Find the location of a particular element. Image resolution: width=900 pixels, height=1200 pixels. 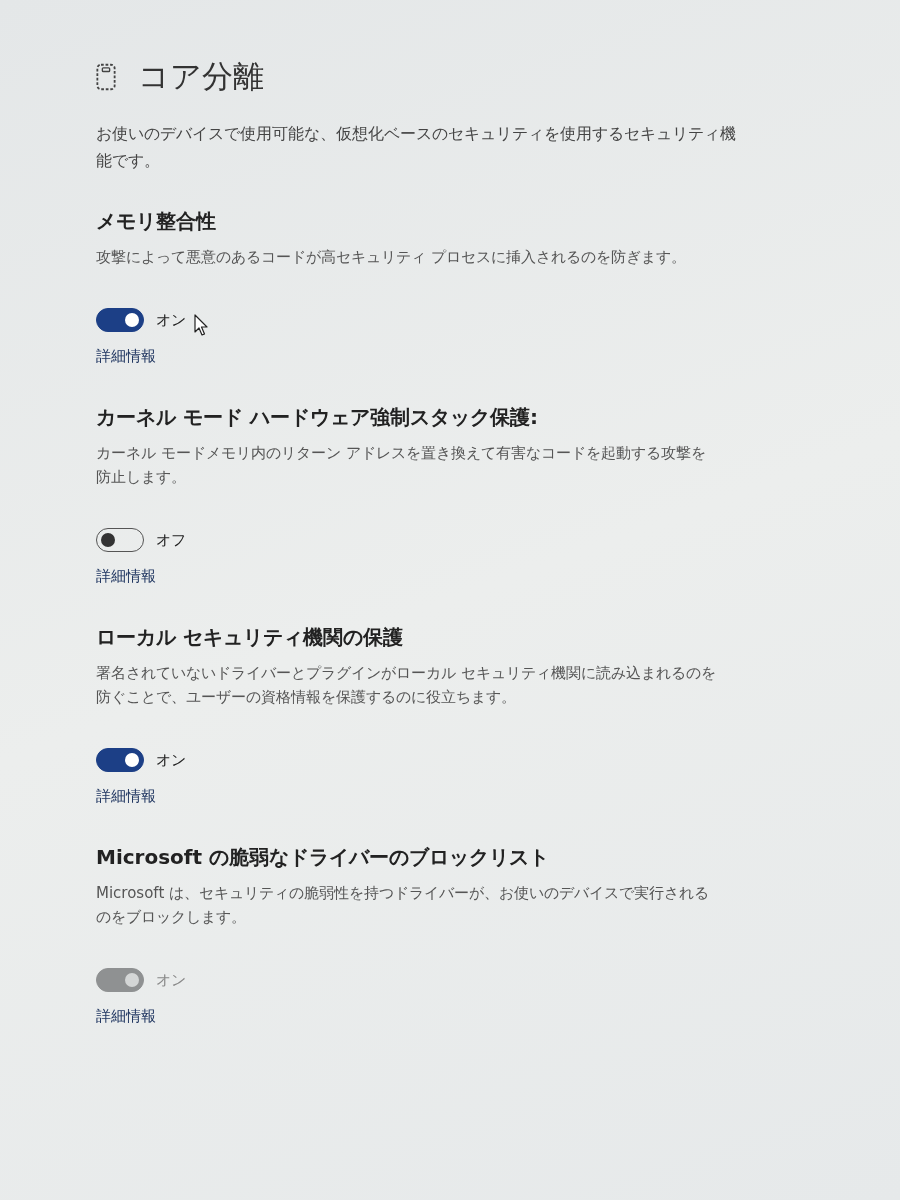

core-isolation-icon is located at coordinates (106, 77).